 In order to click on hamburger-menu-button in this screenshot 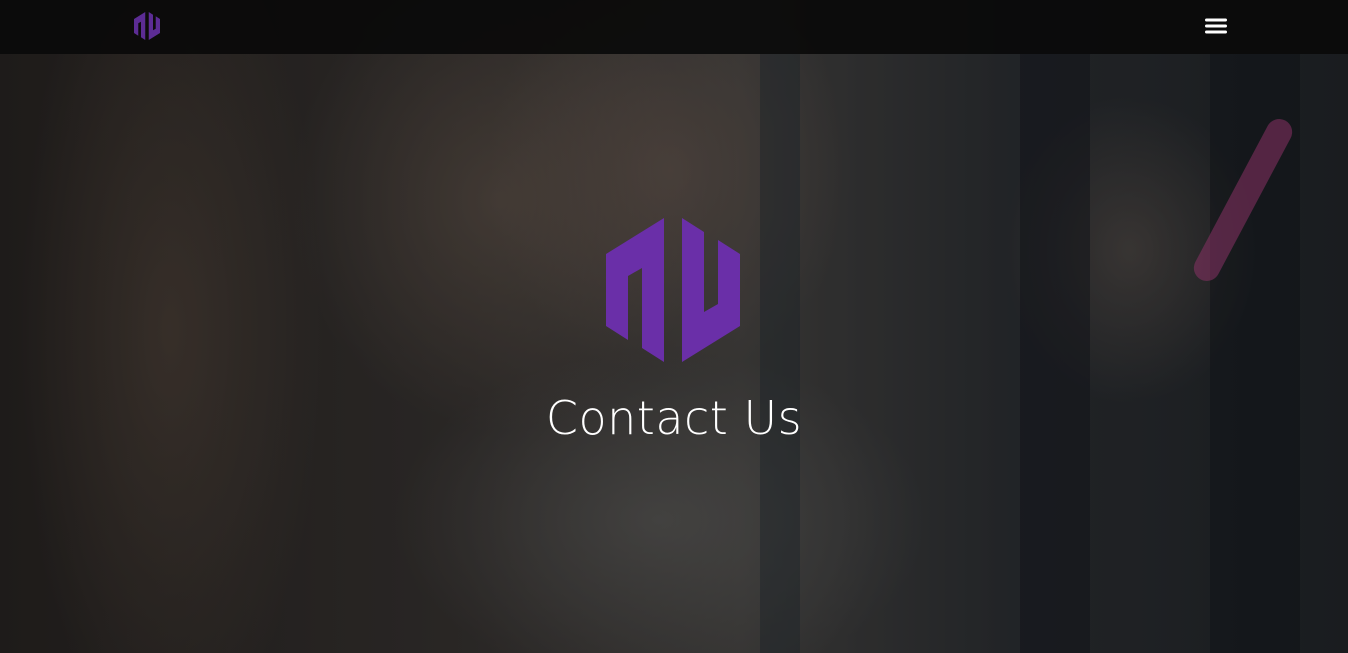, I will do `click(1216, 26)`.